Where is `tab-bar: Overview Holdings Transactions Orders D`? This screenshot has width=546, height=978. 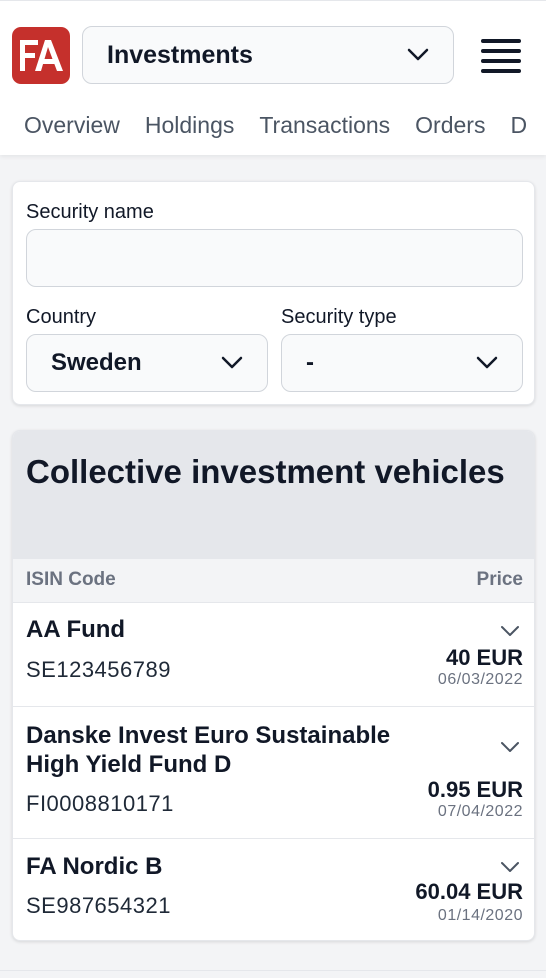 tab-bar: Overview Holdings Transactions Orders D is located at coordinates (285, 125).